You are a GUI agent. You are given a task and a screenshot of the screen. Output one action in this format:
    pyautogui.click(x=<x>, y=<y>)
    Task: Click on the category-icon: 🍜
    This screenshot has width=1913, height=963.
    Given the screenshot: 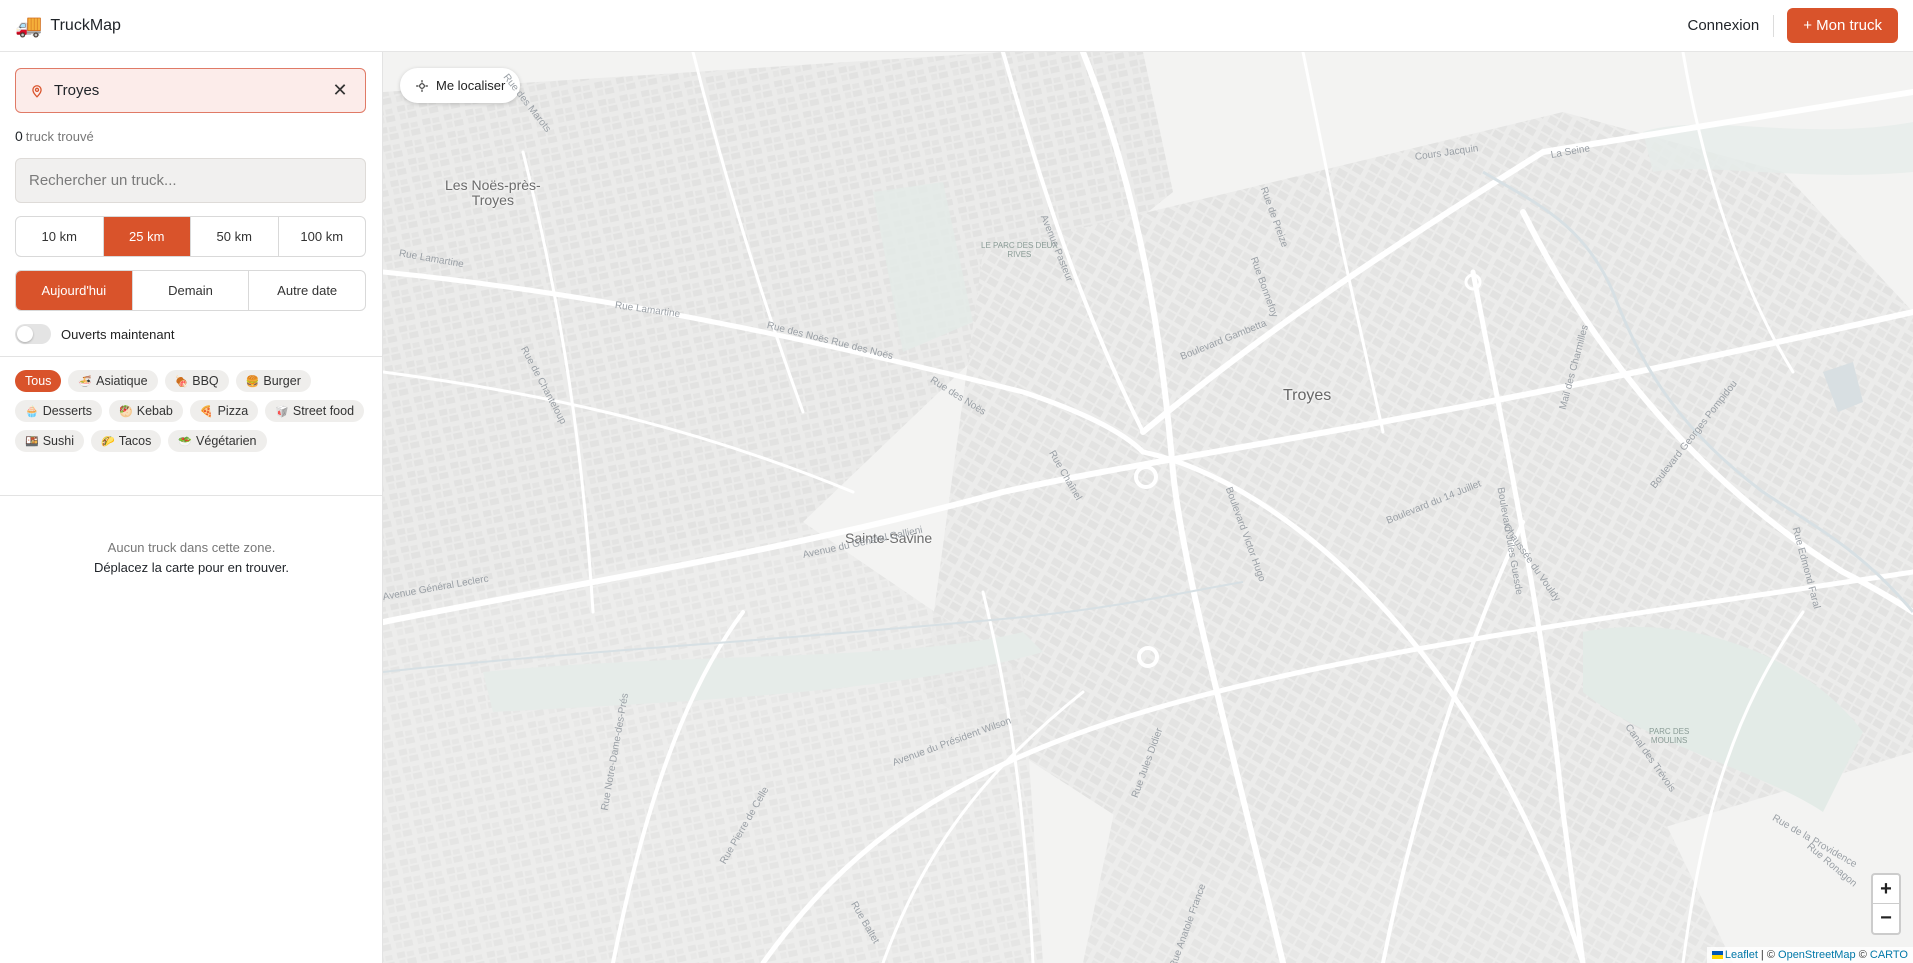 What is the action you would take?
    pyautogui.click(x=85, y=381)
    